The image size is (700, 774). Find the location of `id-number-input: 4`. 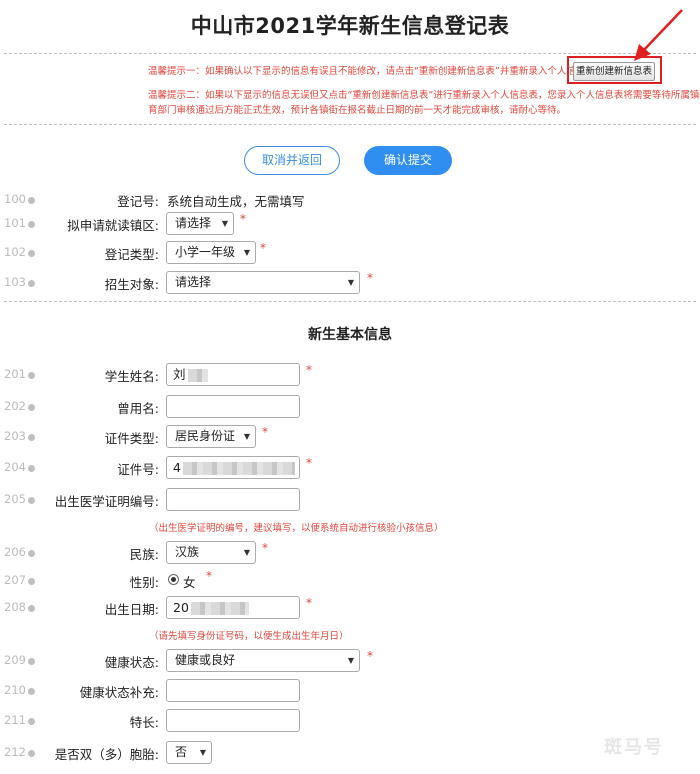

id-number-input: 4 is located at coordinates (233, 467).